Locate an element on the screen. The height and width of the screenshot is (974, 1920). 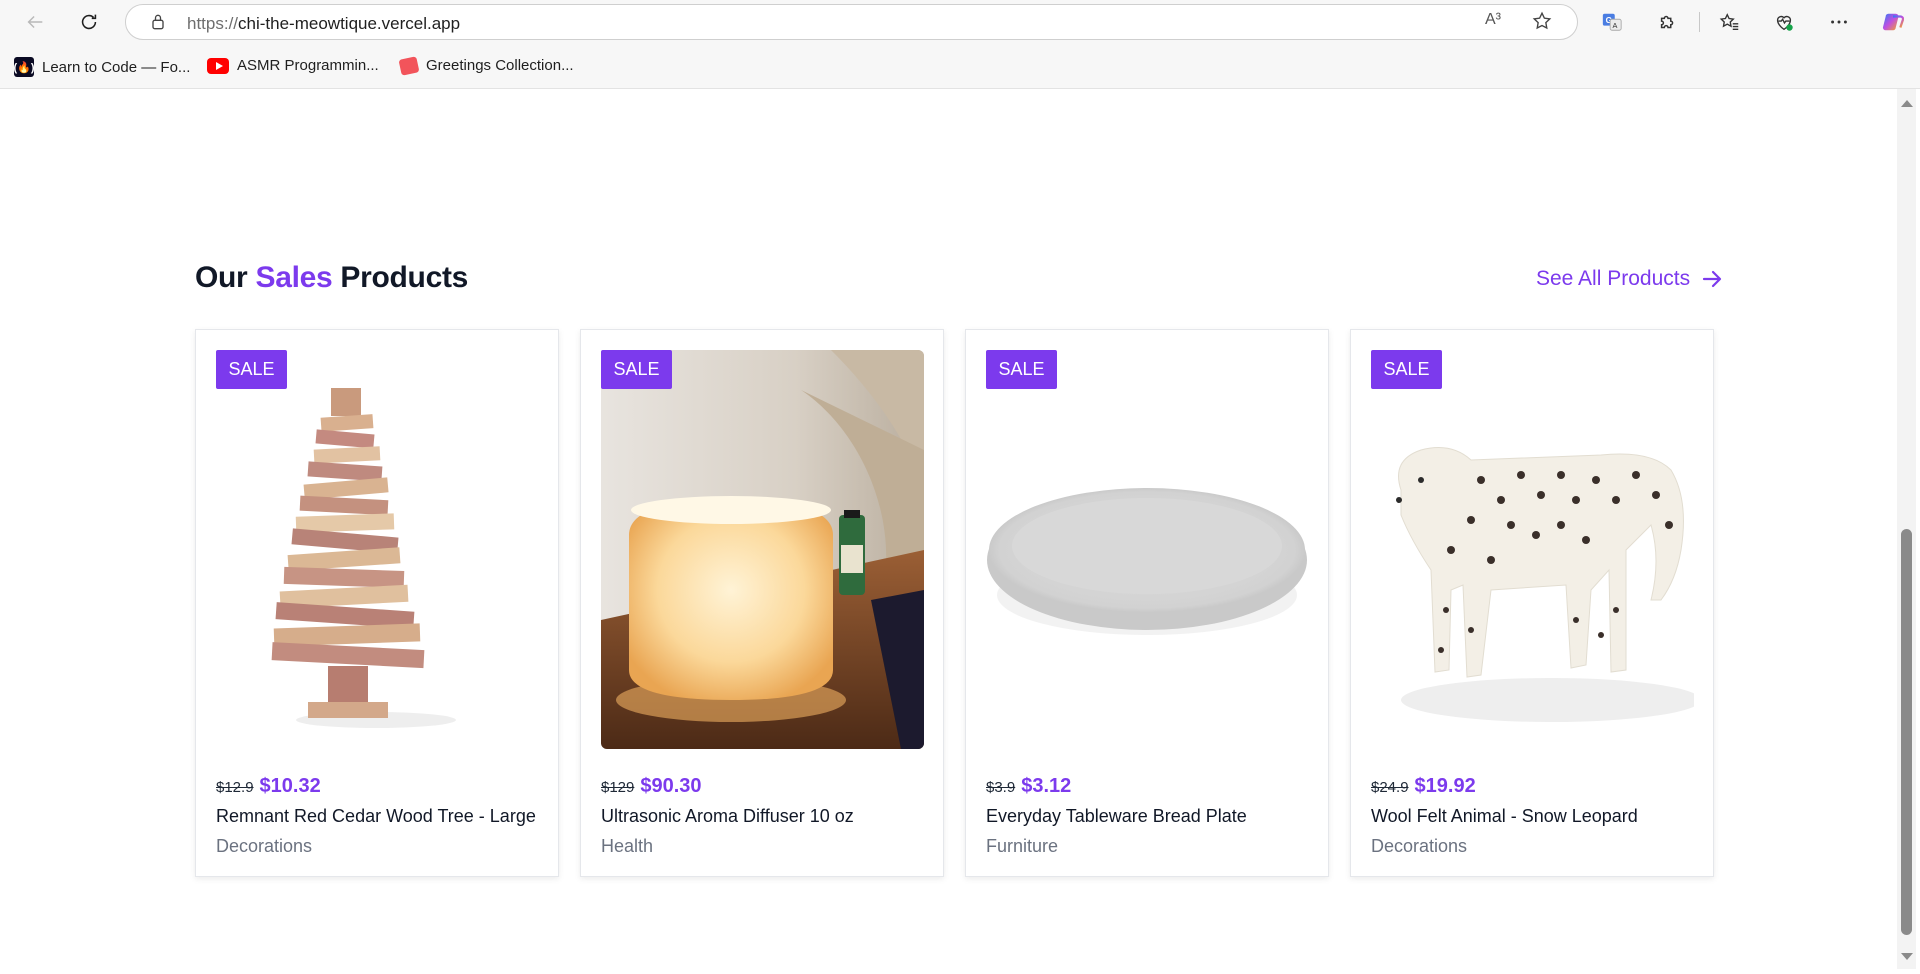
star-icon is located at coordinates (1542, 23).